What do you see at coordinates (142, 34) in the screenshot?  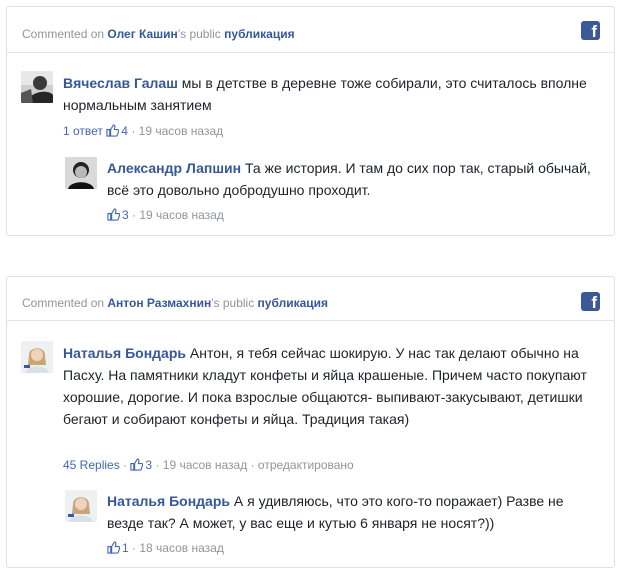 I see `page-name-link: Олег Кашин` at bounding box center [142, 34].